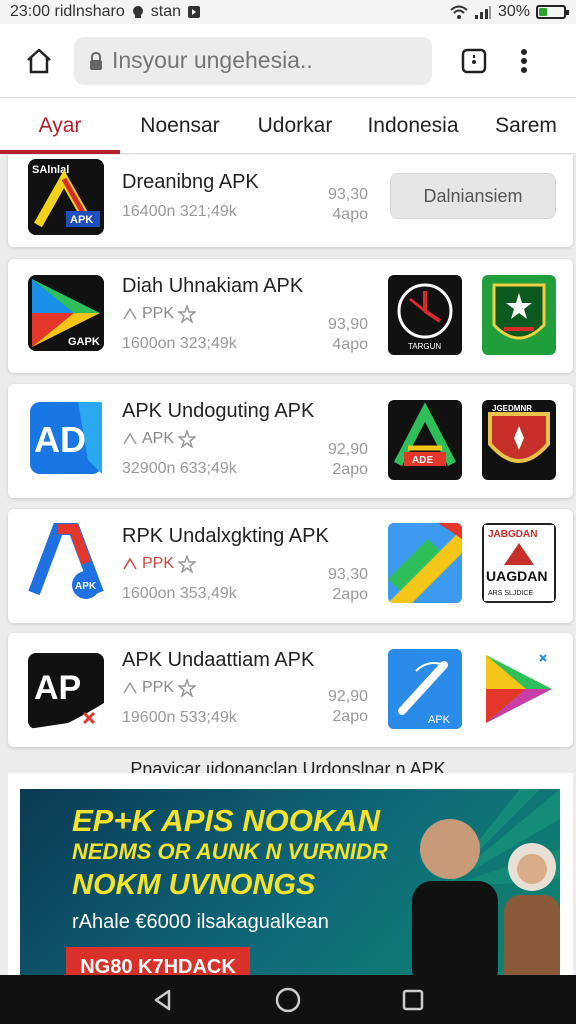  What do you see at coordinates (213, 286) in the screenshot?
I see `app-title: Diah Uhnakiam APK` at bounding box center [213, 286].